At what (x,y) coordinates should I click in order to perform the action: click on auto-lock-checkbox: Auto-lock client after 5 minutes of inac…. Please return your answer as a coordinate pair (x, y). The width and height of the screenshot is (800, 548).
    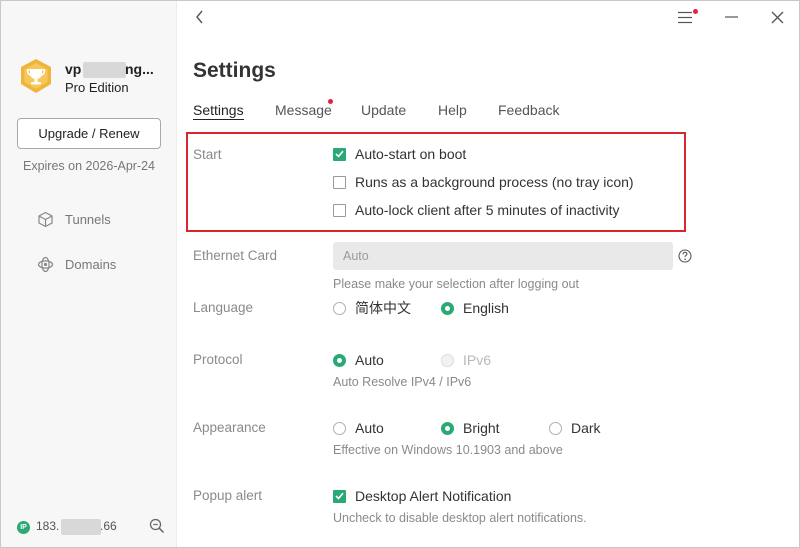
    Looking at the image, I should click on (476, 210).